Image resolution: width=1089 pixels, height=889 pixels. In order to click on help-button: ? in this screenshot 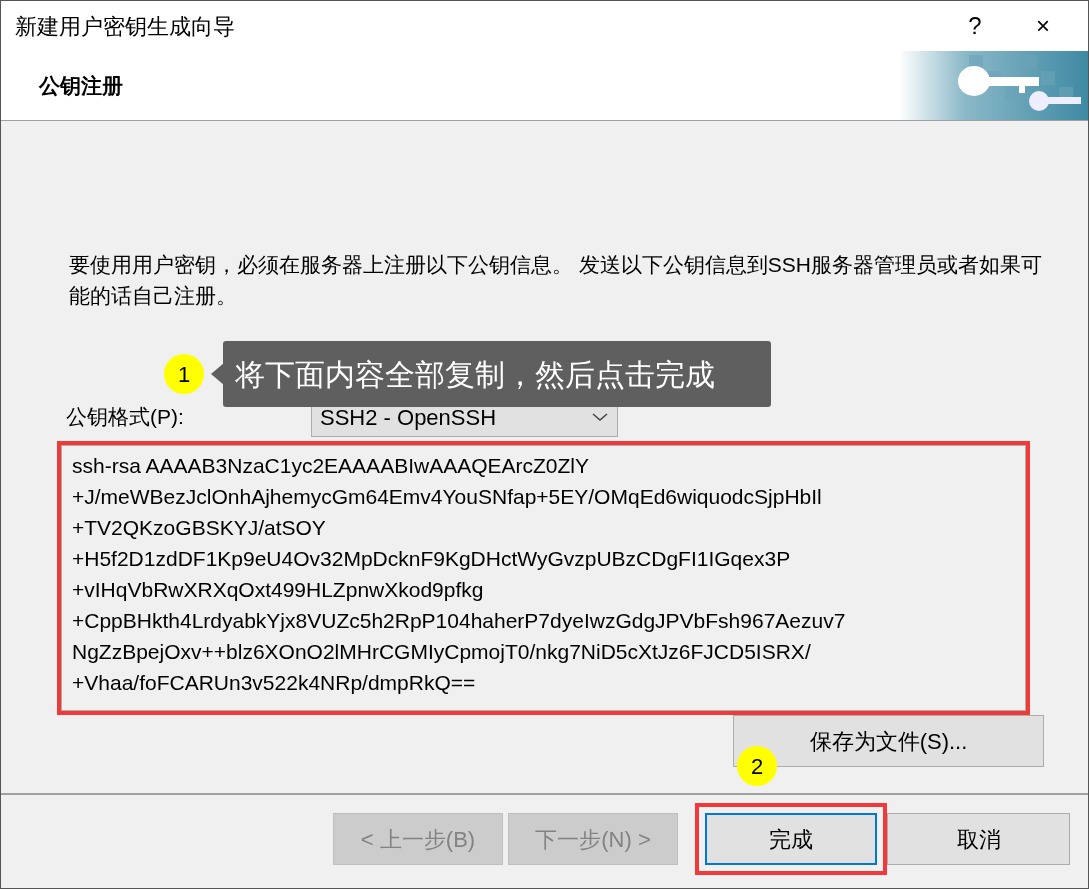, I will do `click(975, 26)`.